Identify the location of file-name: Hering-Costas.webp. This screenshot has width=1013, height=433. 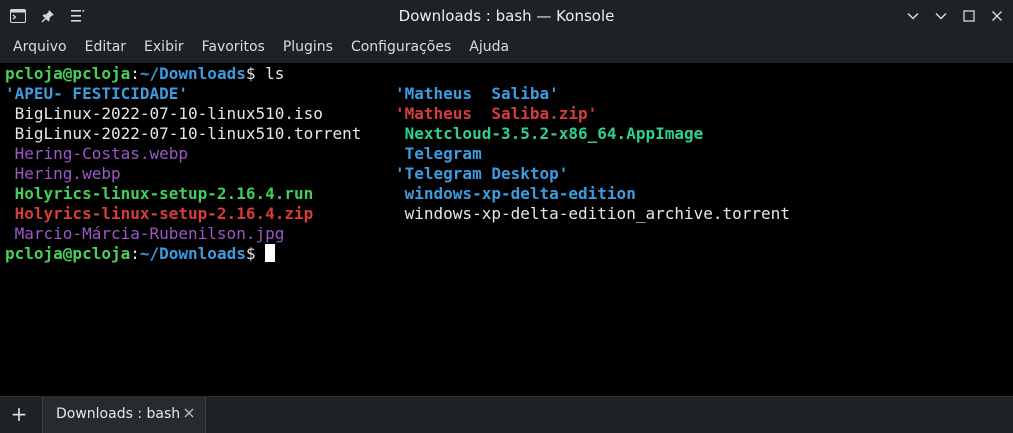
(97, 153).